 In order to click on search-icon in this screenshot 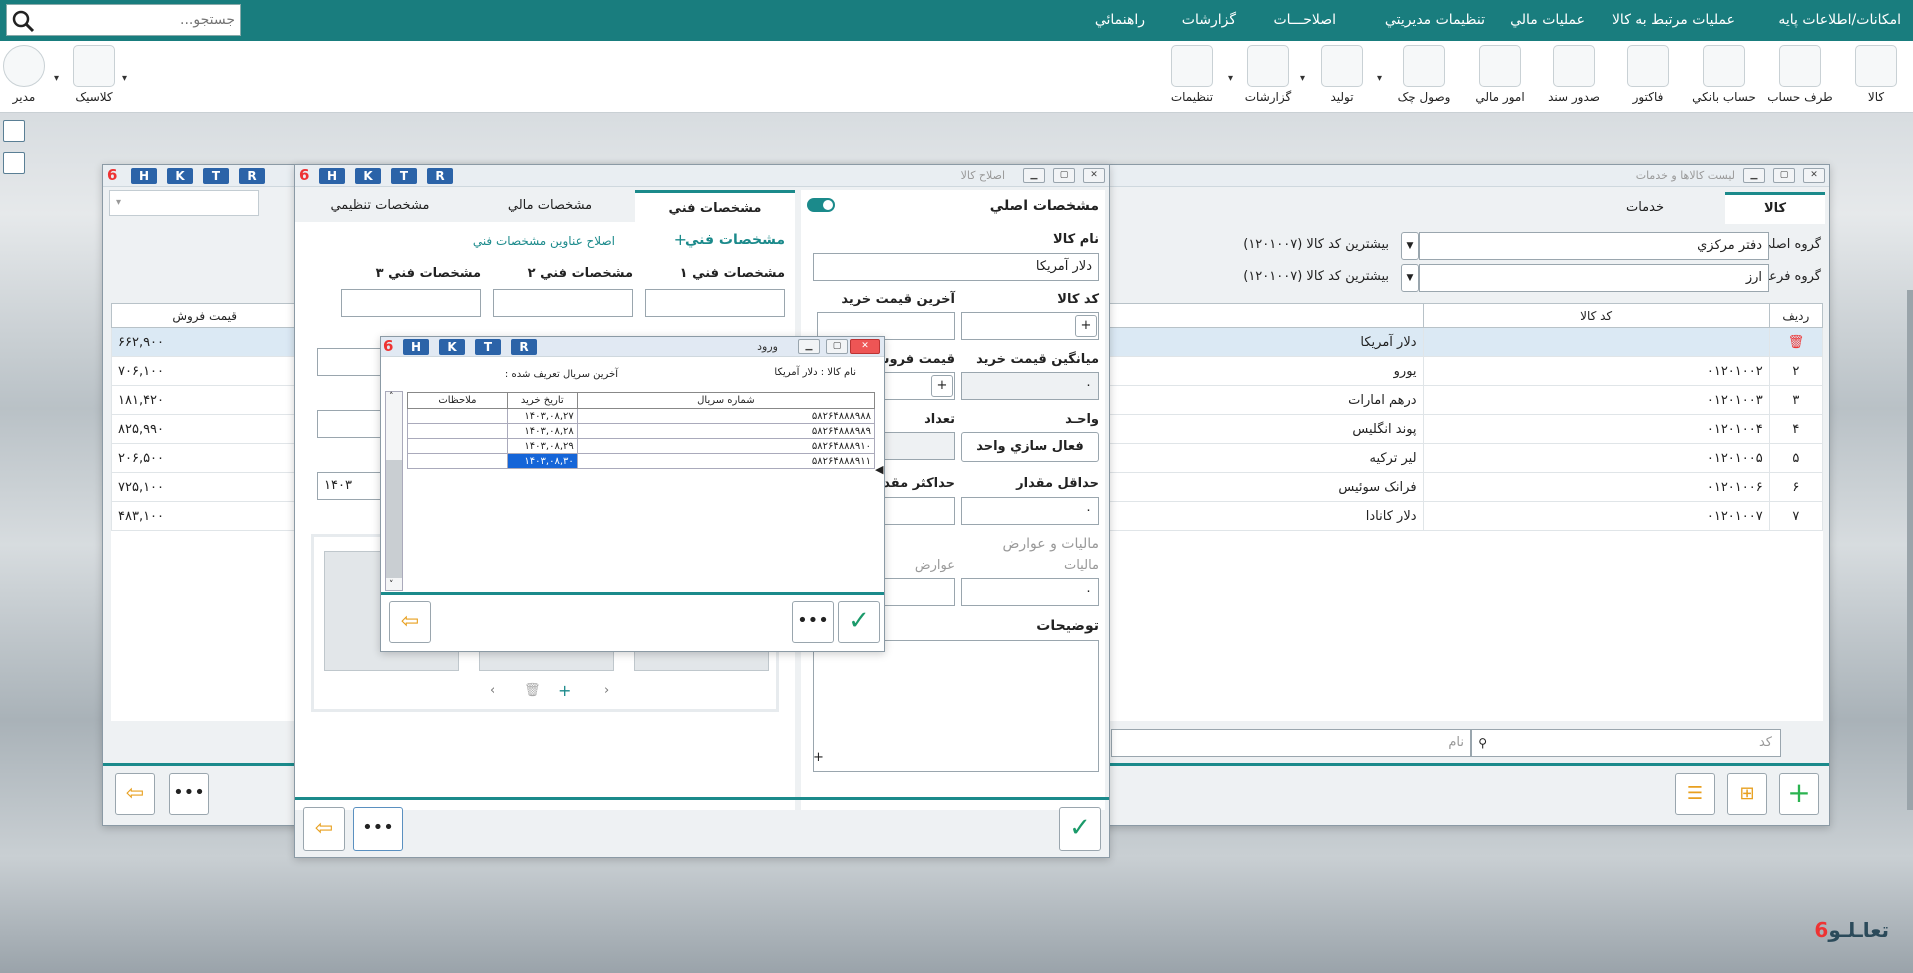, I will do `click(23, 21)`.